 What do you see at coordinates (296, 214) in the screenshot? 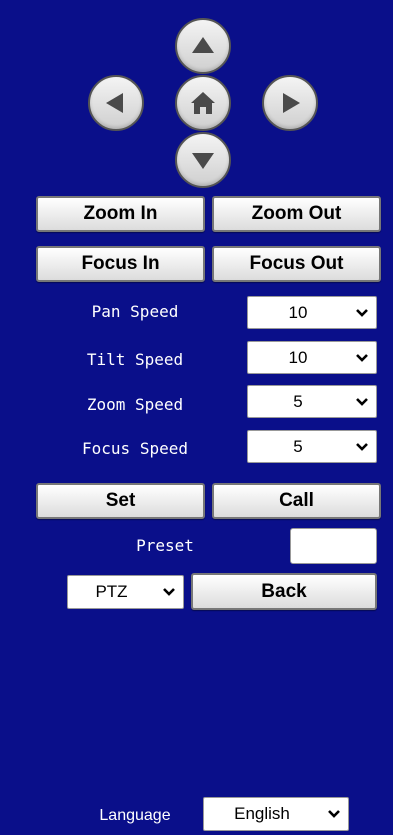
I see `zoom-out-button: Zoom Out` at bounding box center [296, 214].